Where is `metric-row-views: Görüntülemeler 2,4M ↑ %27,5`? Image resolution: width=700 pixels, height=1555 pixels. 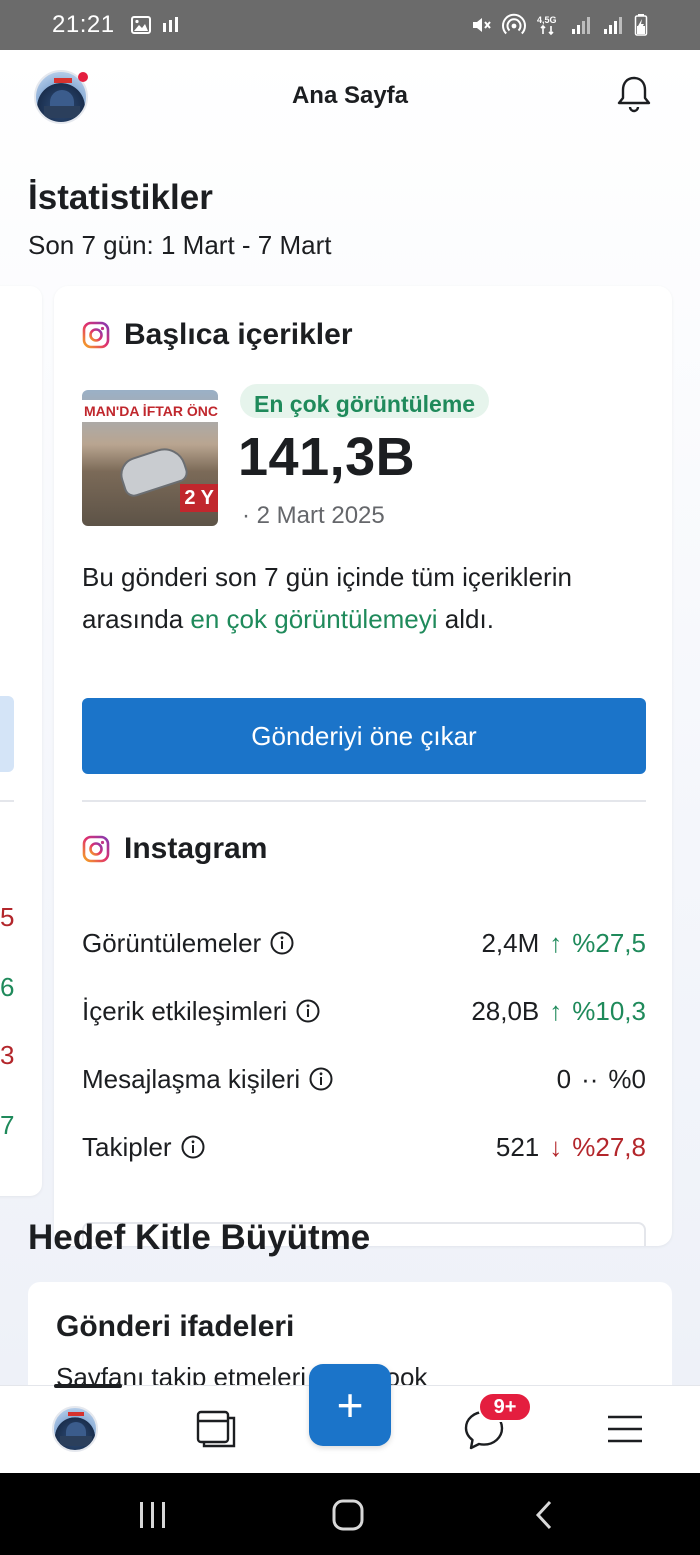 metric-row-views: Görüntülemeler 2,4M ↑ %27,5 is located at coordinates (364, 943).